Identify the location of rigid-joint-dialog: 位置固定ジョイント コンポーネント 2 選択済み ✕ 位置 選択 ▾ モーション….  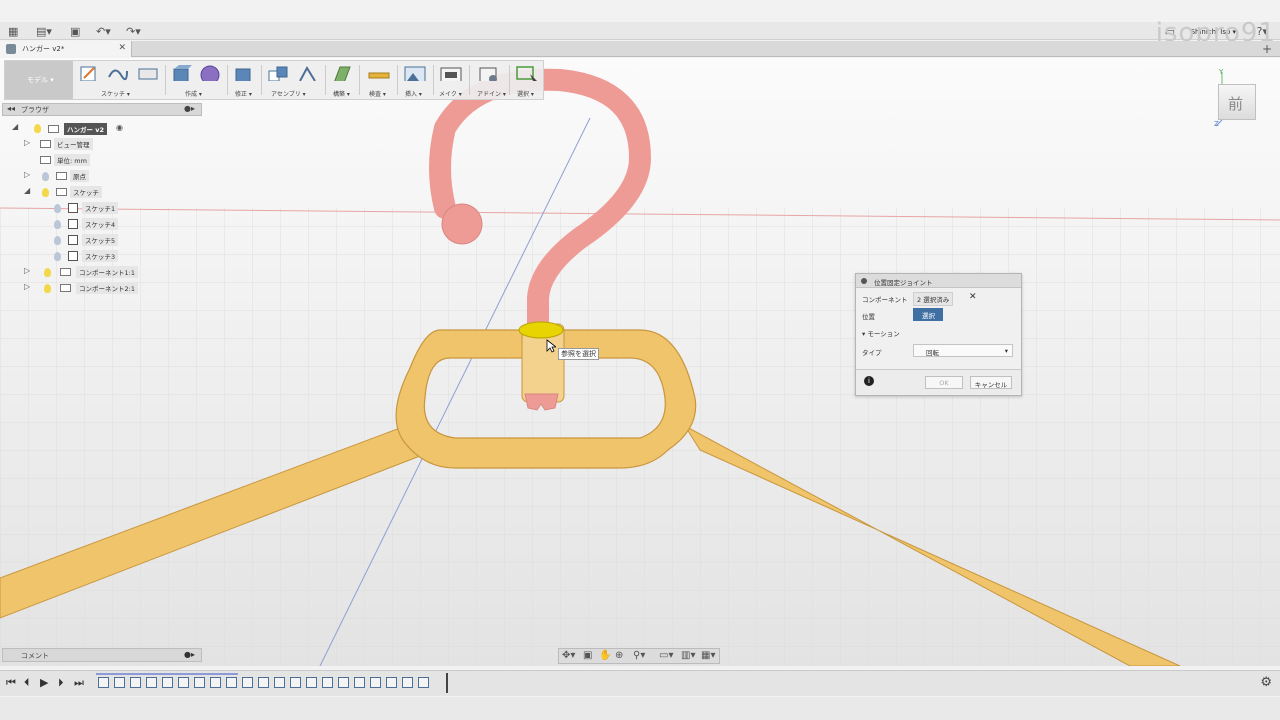
(938, 334).